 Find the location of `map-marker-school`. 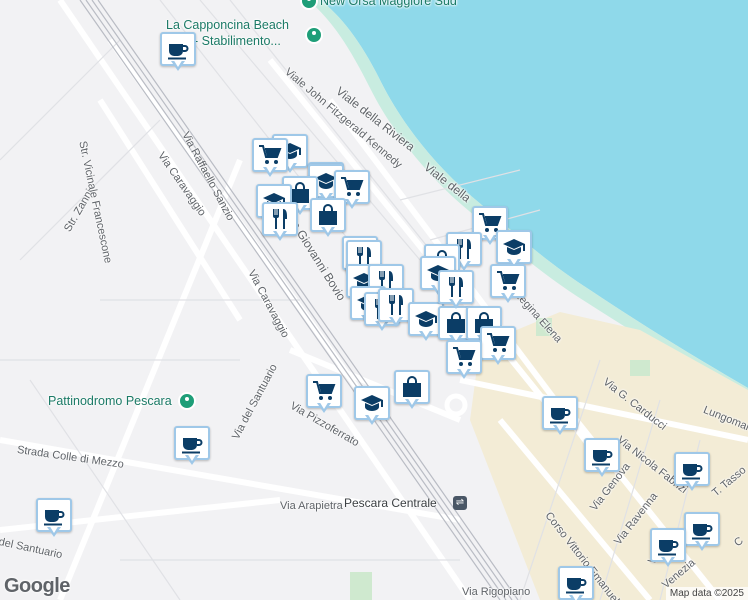

map-marker-school is located at coordinates (372, 407).